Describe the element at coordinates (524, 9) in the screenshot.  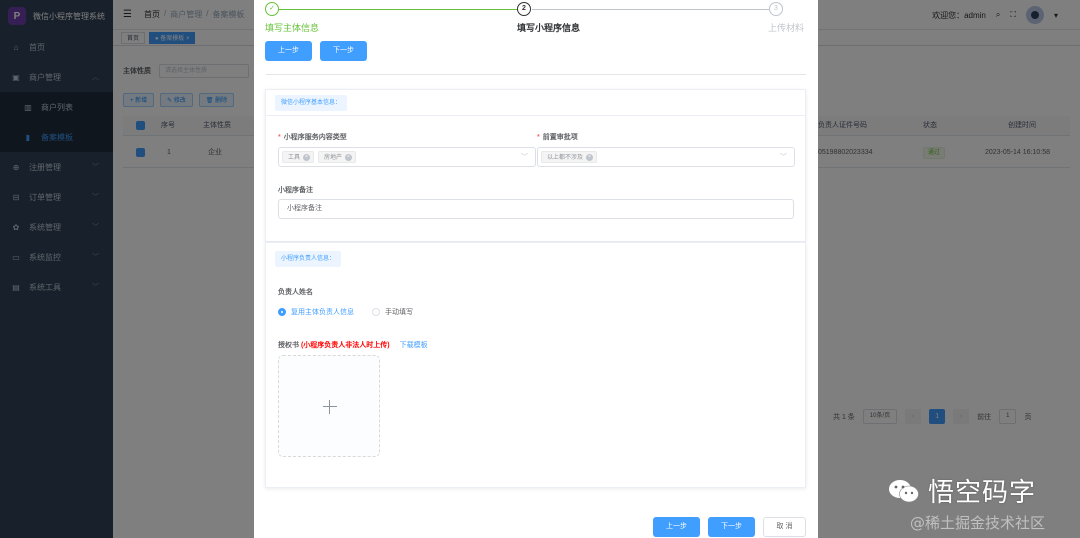
I see `step-current-icon: 2` at that location.